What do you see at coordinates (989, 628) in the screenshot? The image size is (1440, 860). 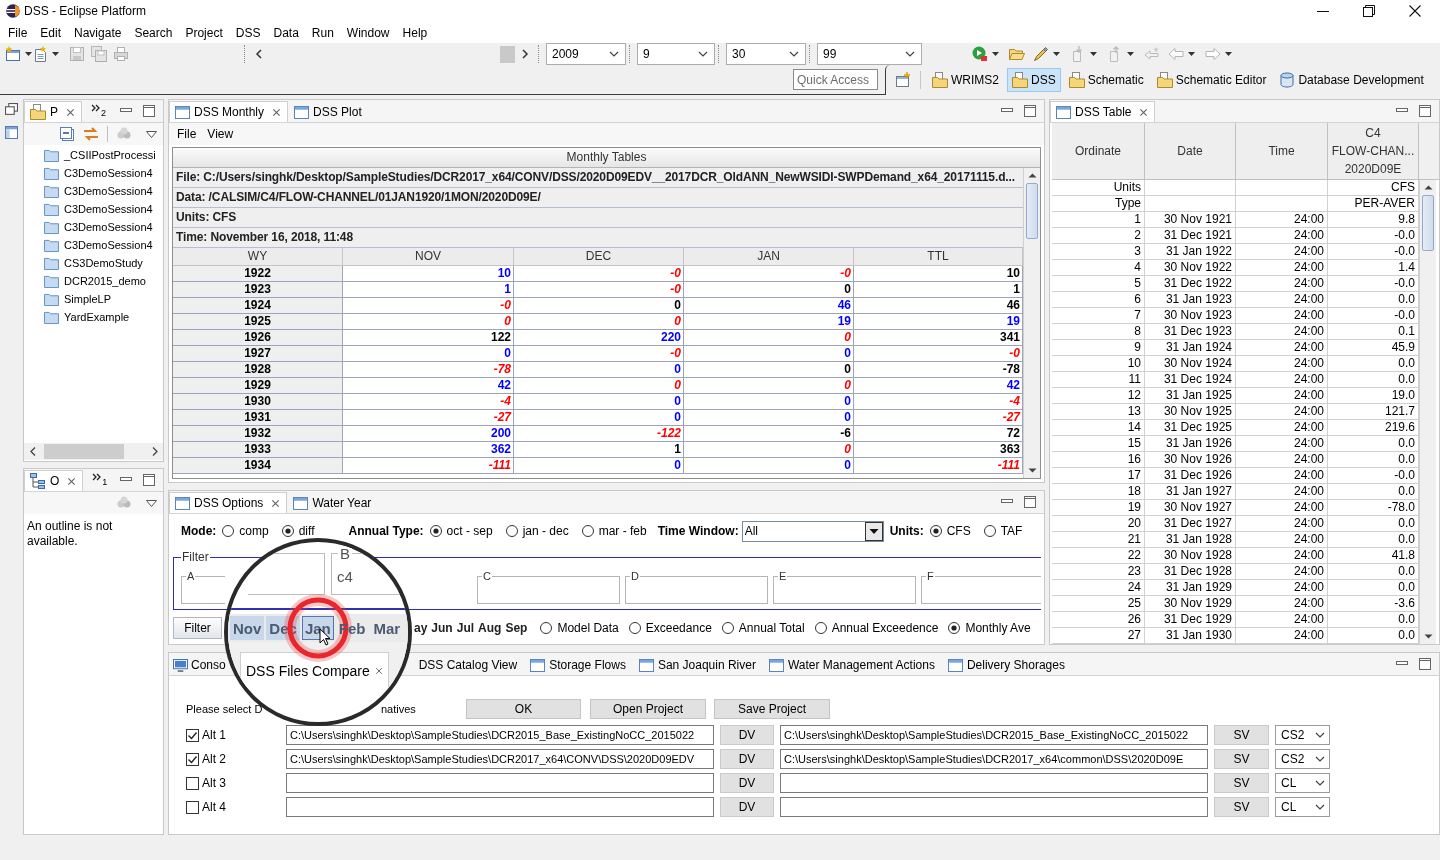 I see `radio-option: Monthly Ave` at bounding box center [989, 628].